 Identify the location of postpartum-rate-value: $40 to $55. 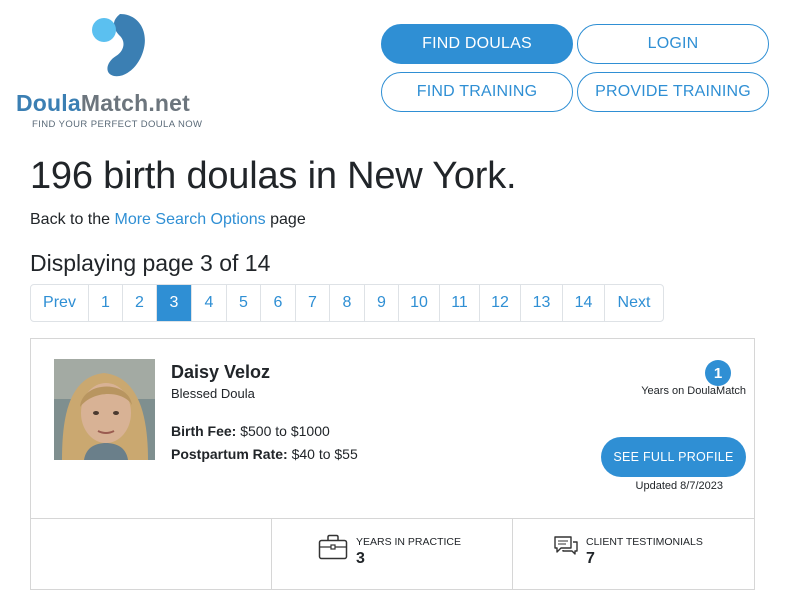
(324, 454).